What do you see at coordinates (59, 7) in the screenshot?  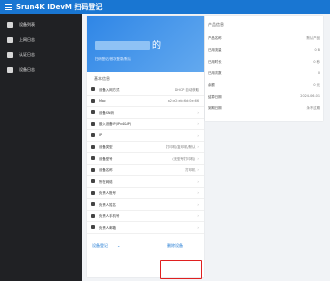 I see `app-title: Srun4K IDevM 扫码登记` at bounding box center [59, 7].